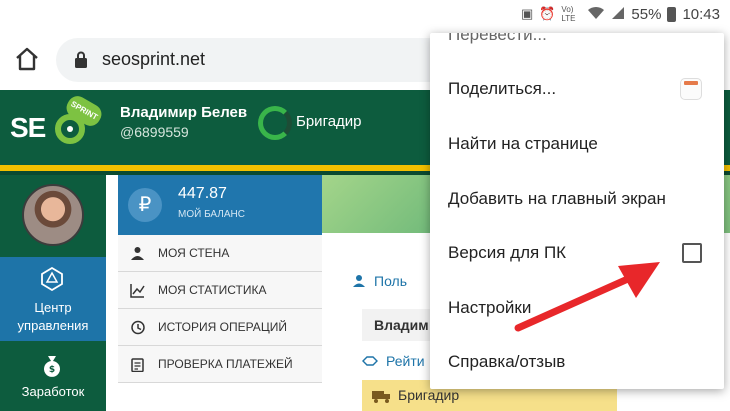 The height and width of the screenshot is (411, 730). Describe the element at coordinates (28, 127) in the screenshot. I see `logo-text: SE` at that location.